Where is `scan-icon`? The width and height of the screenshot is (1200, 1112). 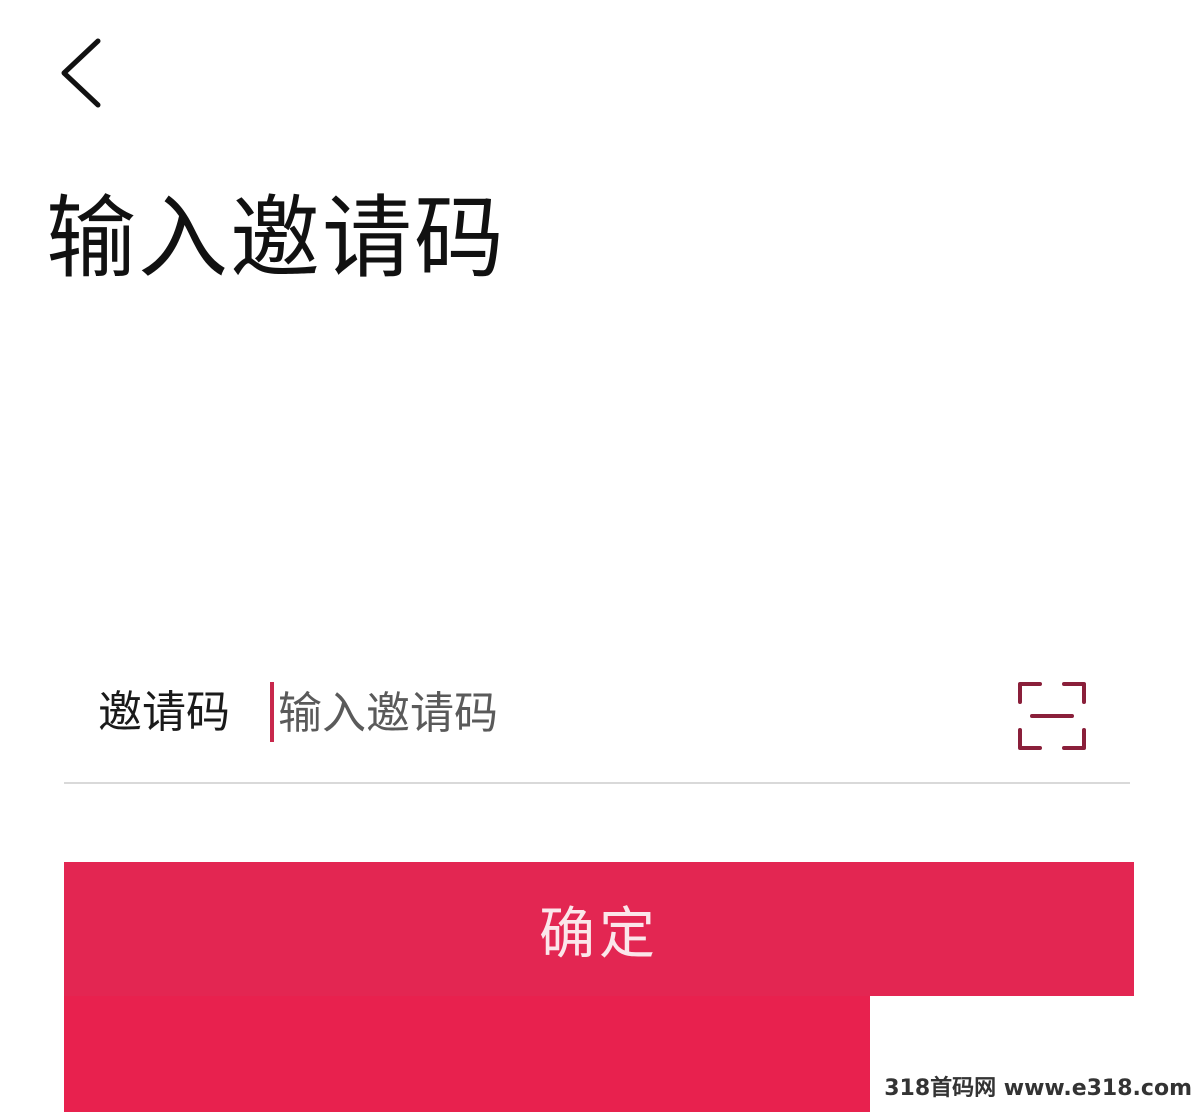 scan-icon is located at coordinates (1052, 716).